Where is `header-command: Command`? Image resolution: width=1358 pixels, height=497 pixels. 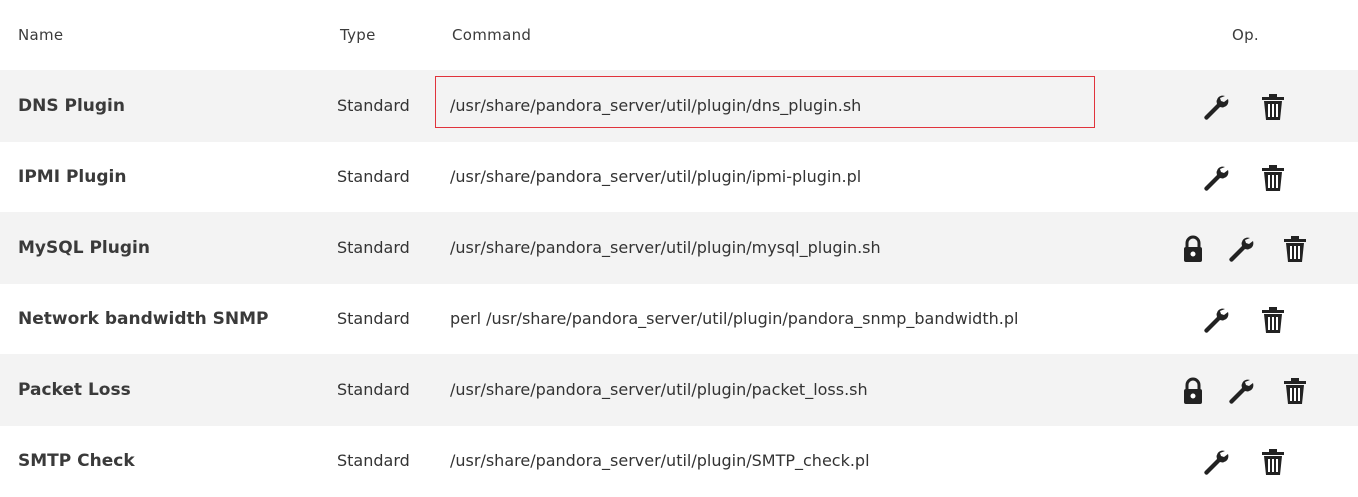
header-command: Command is located at coordinates (492, 35).